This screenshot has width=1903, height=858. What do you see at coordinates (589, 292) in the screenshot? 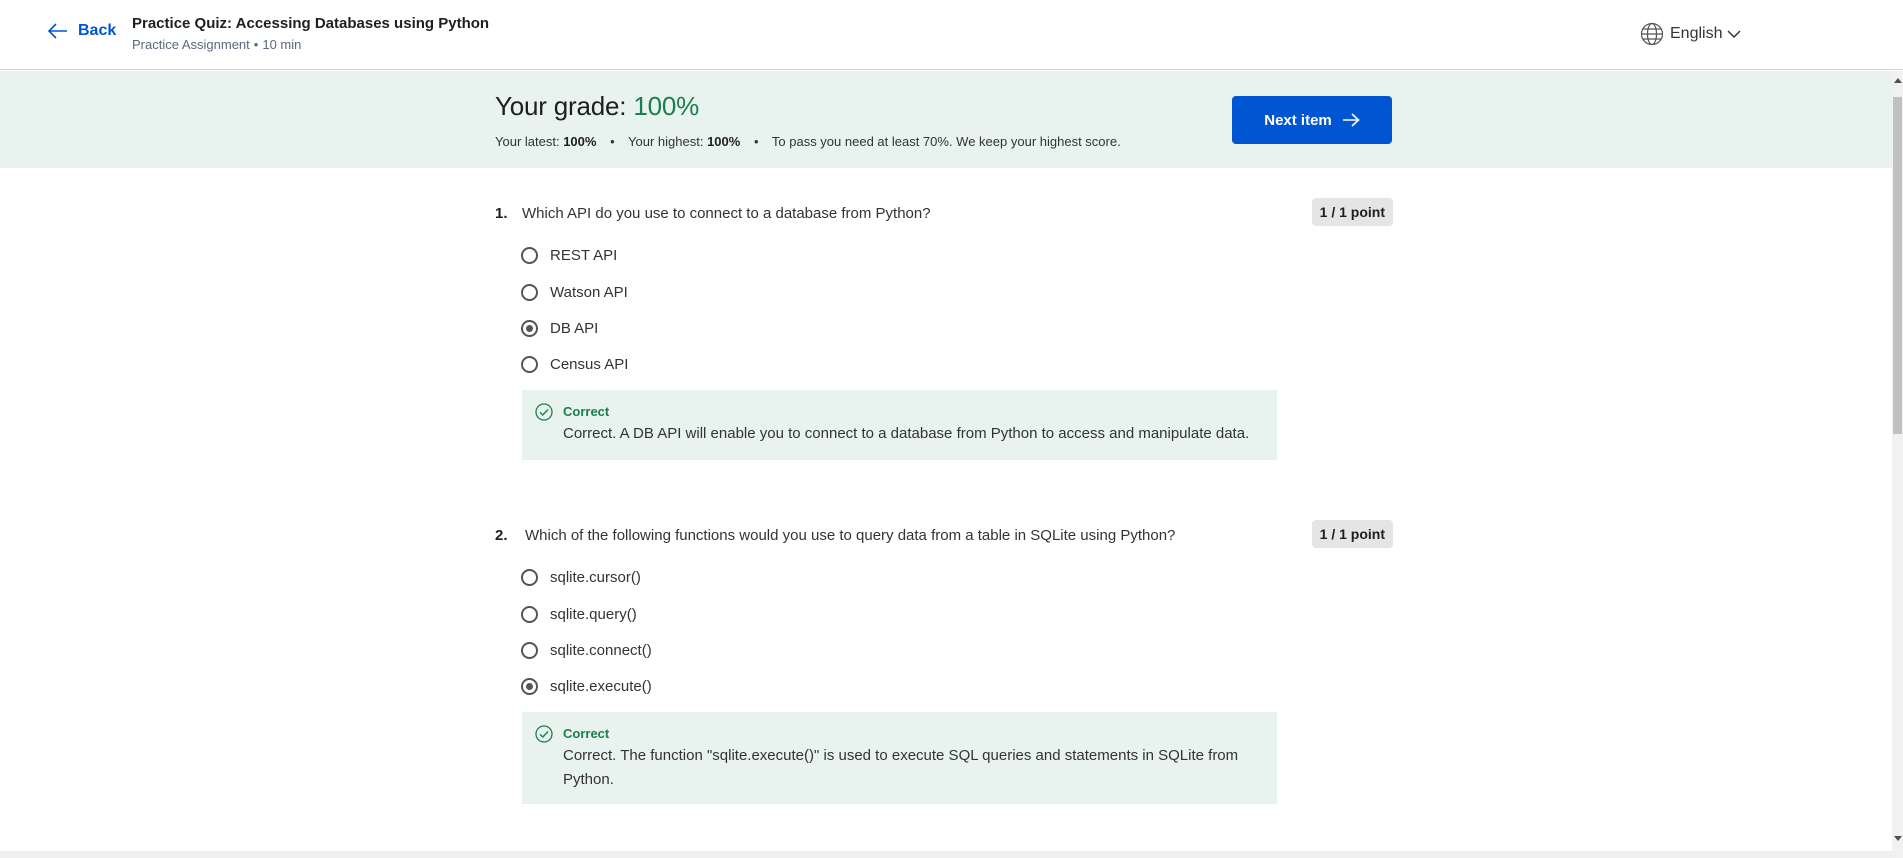
I see `option-label: Watson API` at bounding box center [589, 292].